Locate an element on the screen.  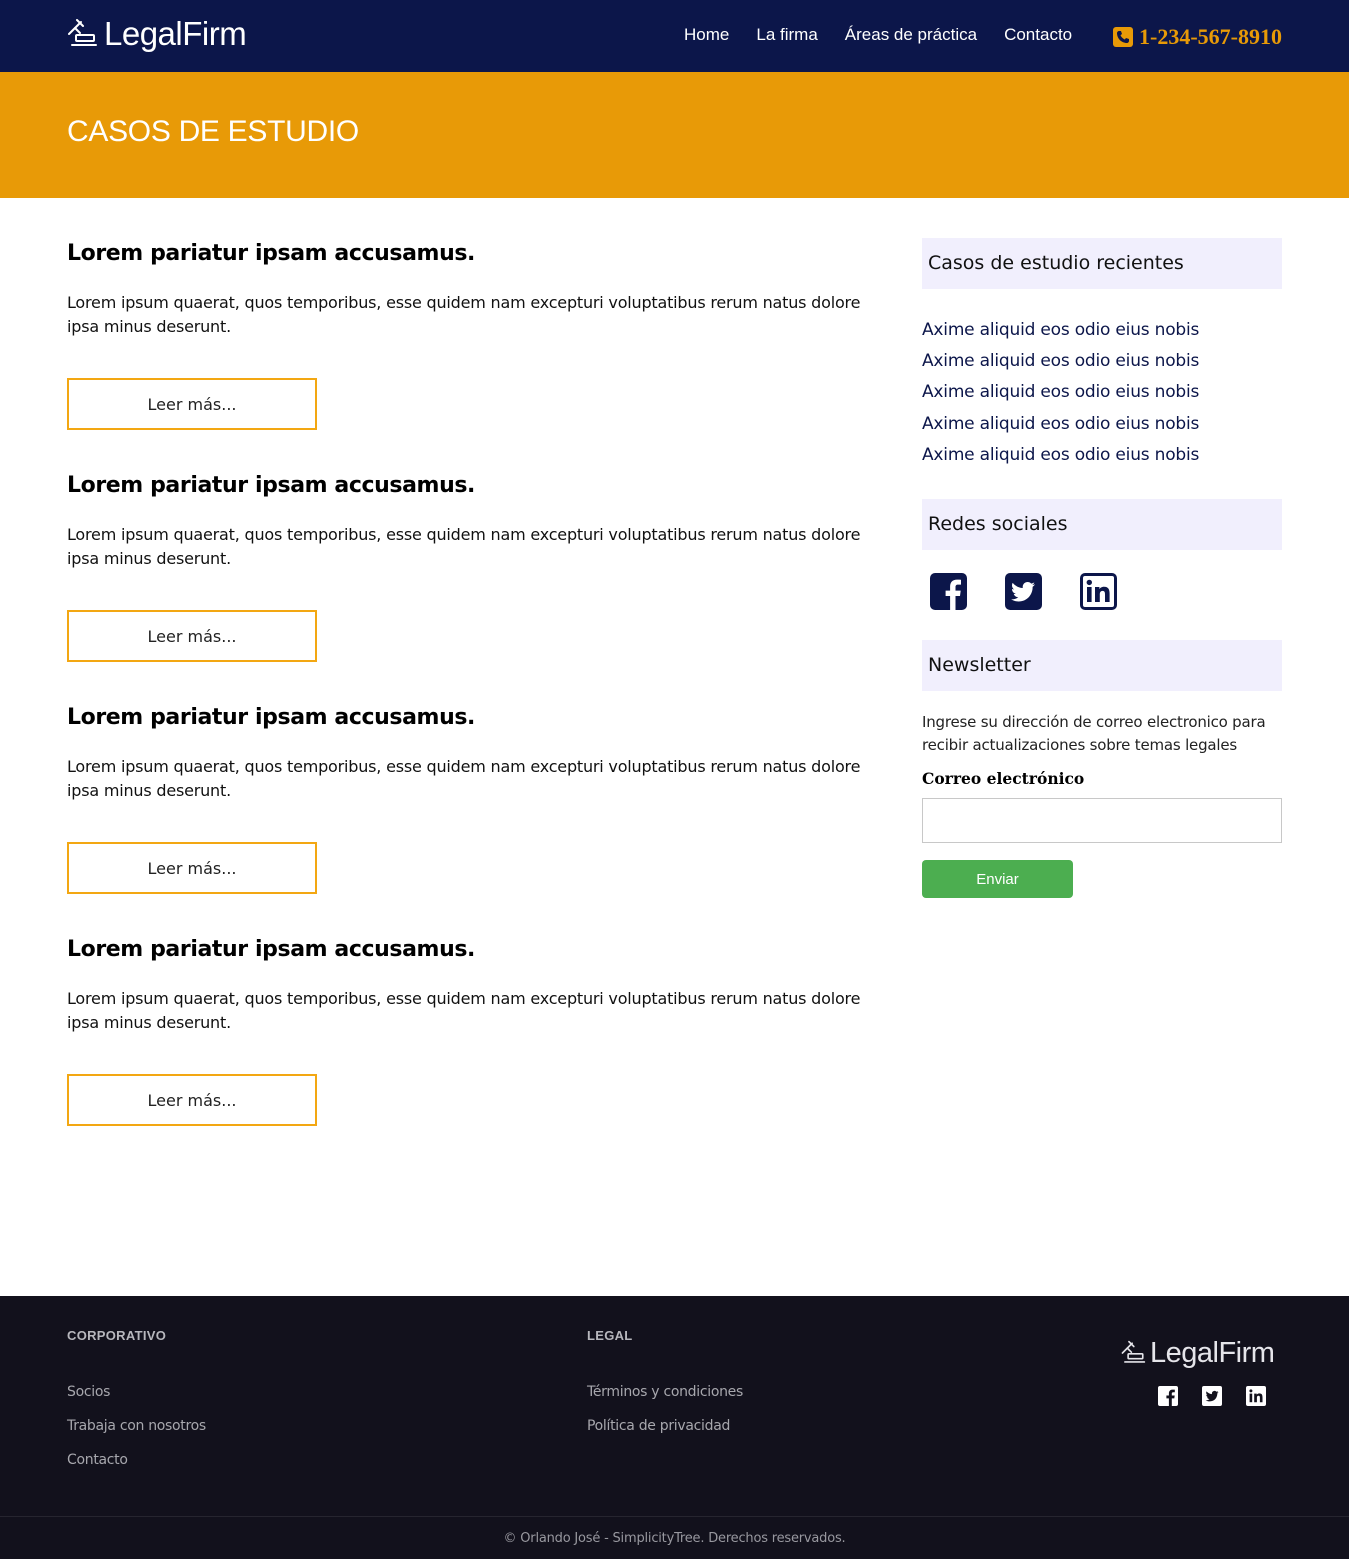
footer-corporate-links: Socios Trabaja con nosotros Contacto is located at coordinates (136, 1426).